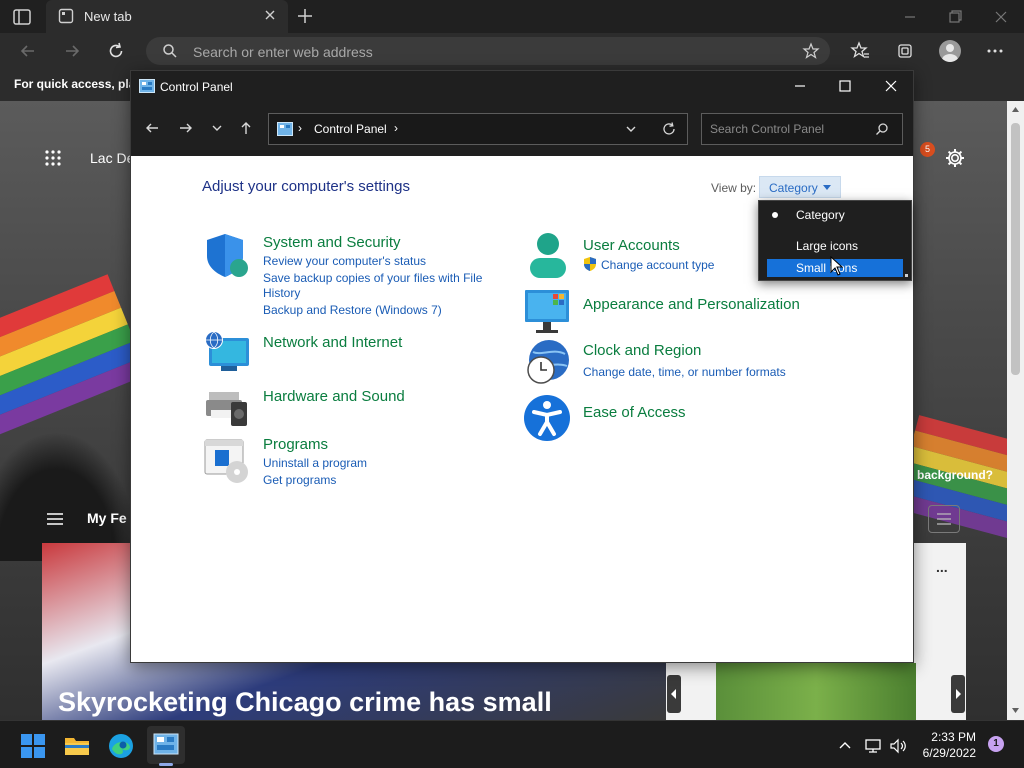 The image size is (1024, 768). Describe the element at coordinates (775, 215) in the screenshot. I see `selected-bullet-icon` at that location.